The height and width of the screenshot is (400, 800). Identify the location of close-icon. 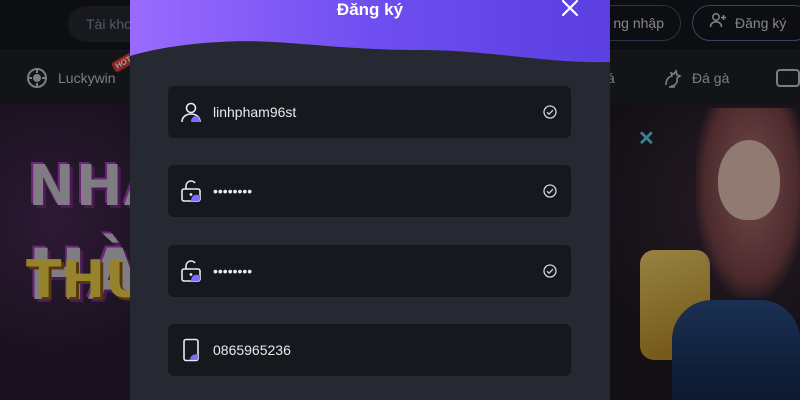
(570, 11).